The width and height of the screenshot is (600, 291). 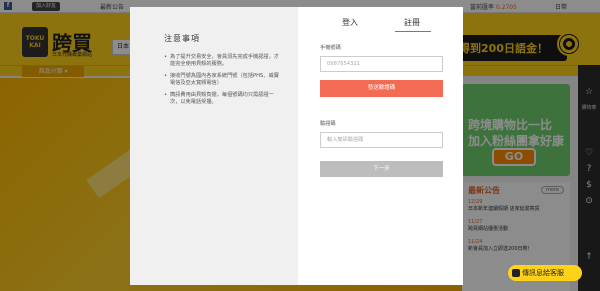 I want to click on notice-item: 接收門號為國內各家系統門號（包括PHS、威寶電信及亞太寬頻電信）, so click(x=224, y=80).